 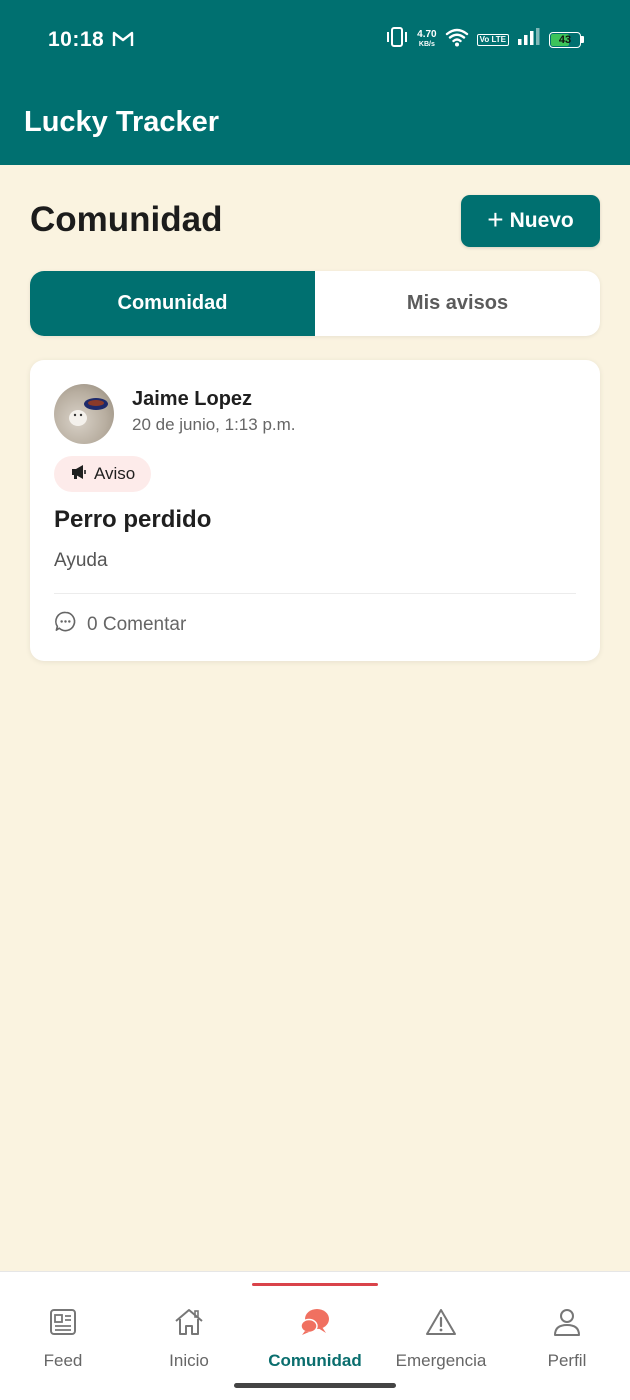 What do you see at coordinates (541, 220) in the screenshot?
I see `new-post-button-label: Nuevo` at bounding box center [541, 220].